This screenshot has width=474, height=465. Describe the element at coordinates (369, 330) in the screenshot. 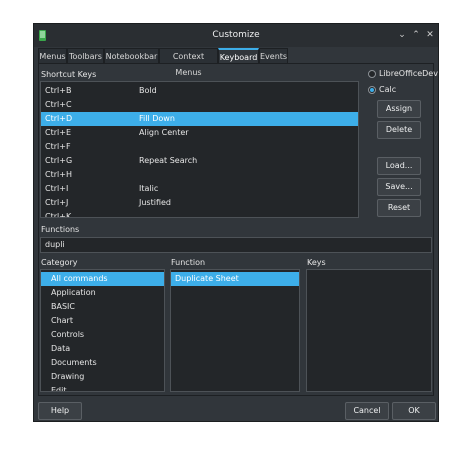

I see `keys-list` at that location.